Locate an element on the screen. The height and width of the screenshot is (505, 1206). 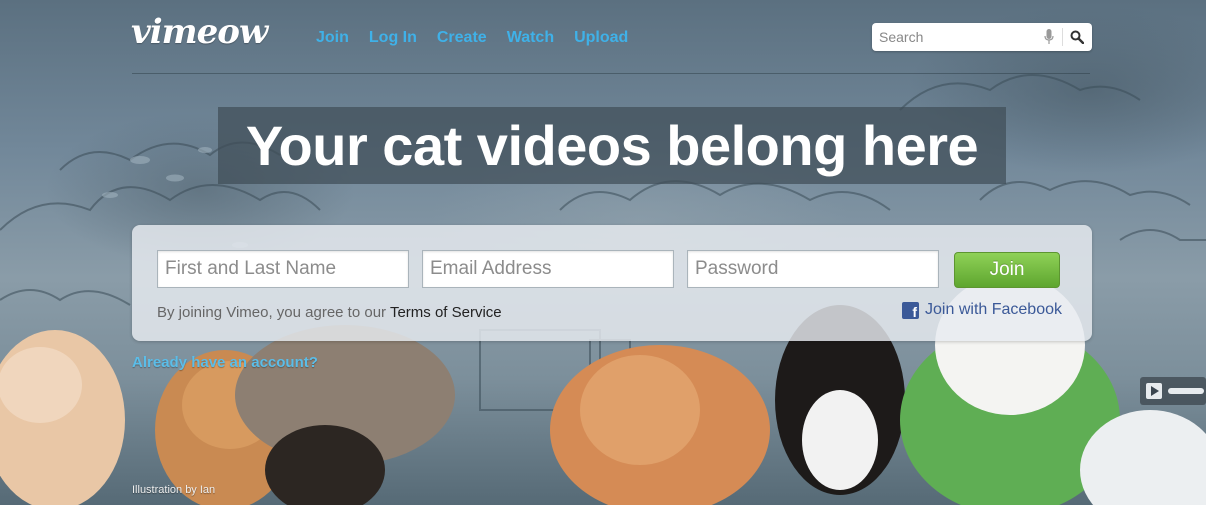
nav-upload: Upload is located at coordinates (601, 38).